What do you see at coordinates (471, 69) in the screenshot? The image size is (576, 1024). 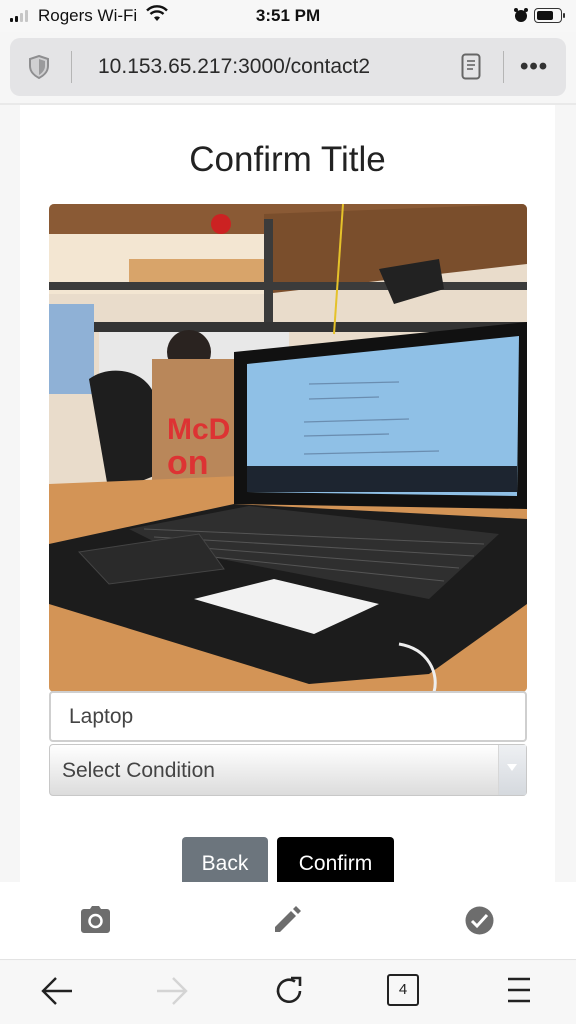 I see `reader-mode-icon` at bounding box center [471, 69].